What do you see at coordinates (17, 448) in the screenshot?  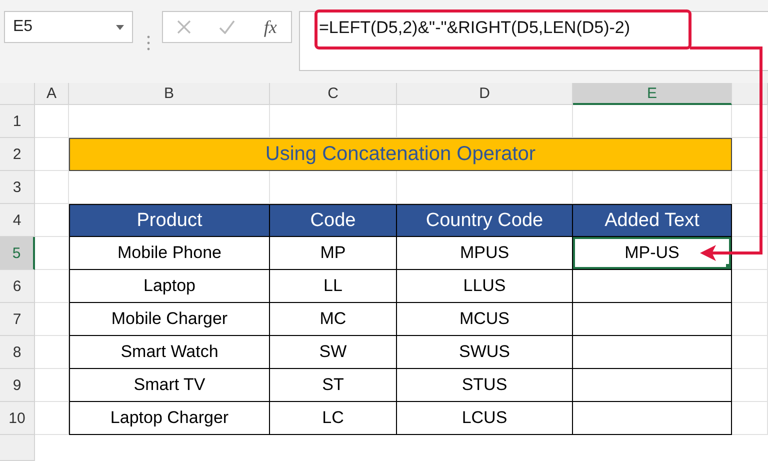 I see `header-filler` at bounding box center [17, 448].